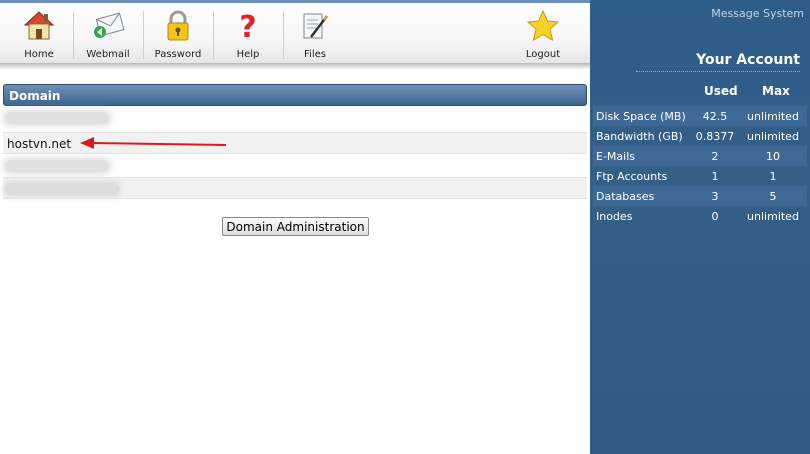 The image size is (810, 454). I want to click on toolbar-shadow, so click(295, 66).